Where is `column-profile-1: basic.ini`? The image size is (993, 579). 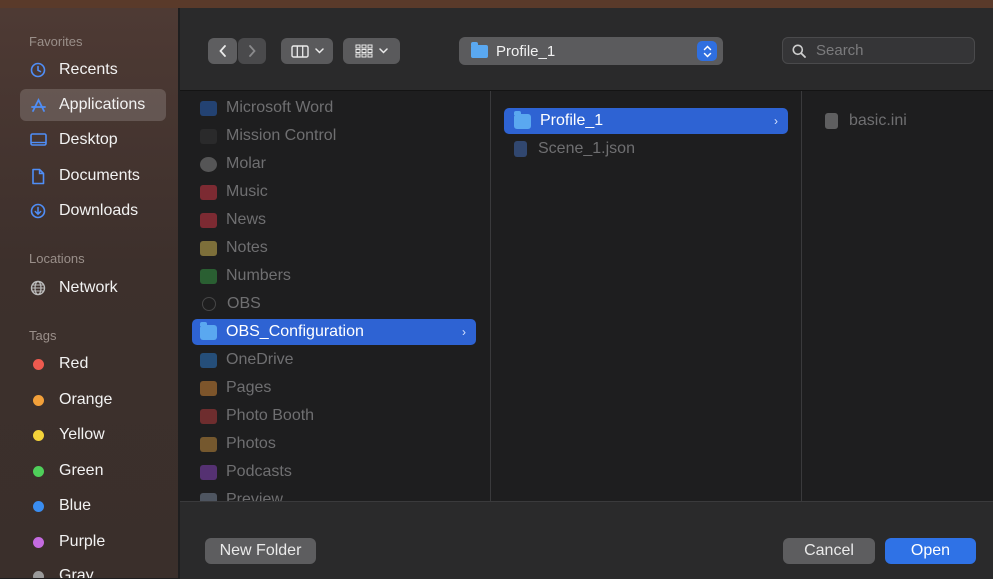 column-profile-1: basic.ini is located at coordinates (897, 296).